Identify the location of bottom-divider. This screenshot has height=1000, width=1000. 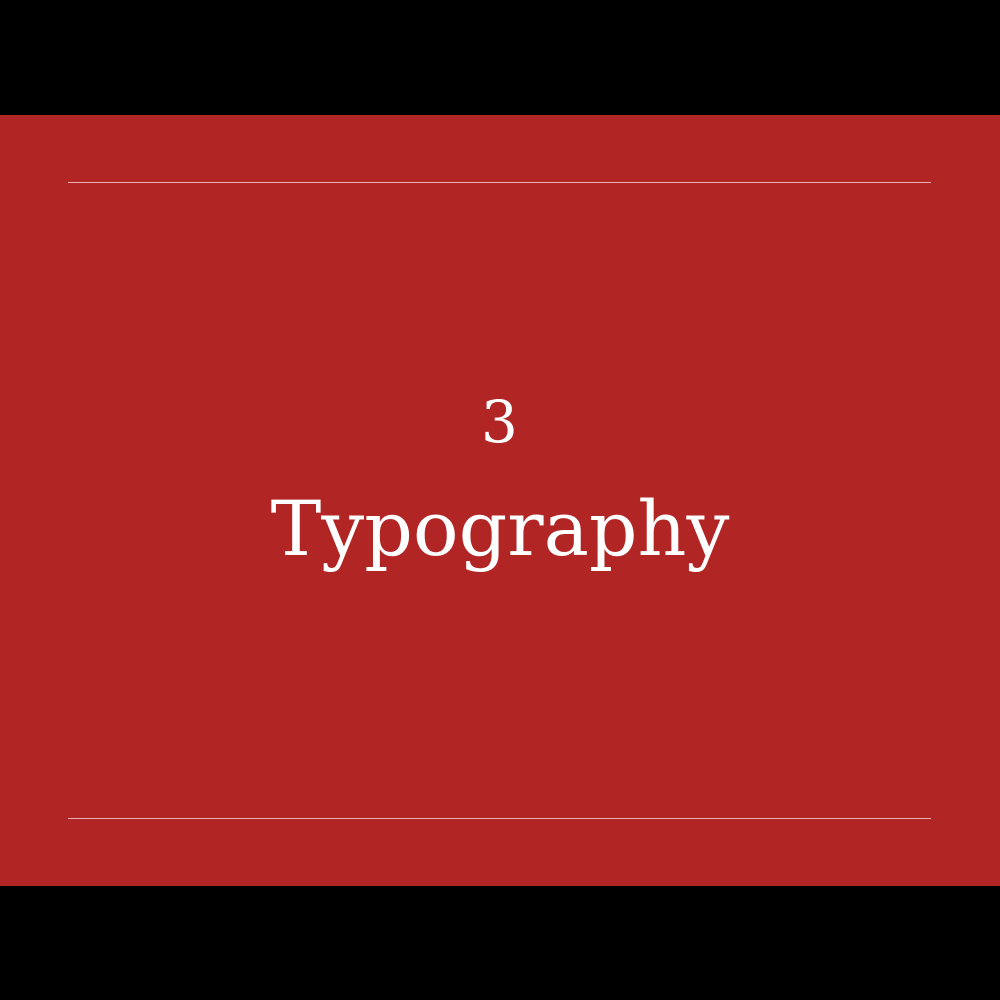
(499, 818).